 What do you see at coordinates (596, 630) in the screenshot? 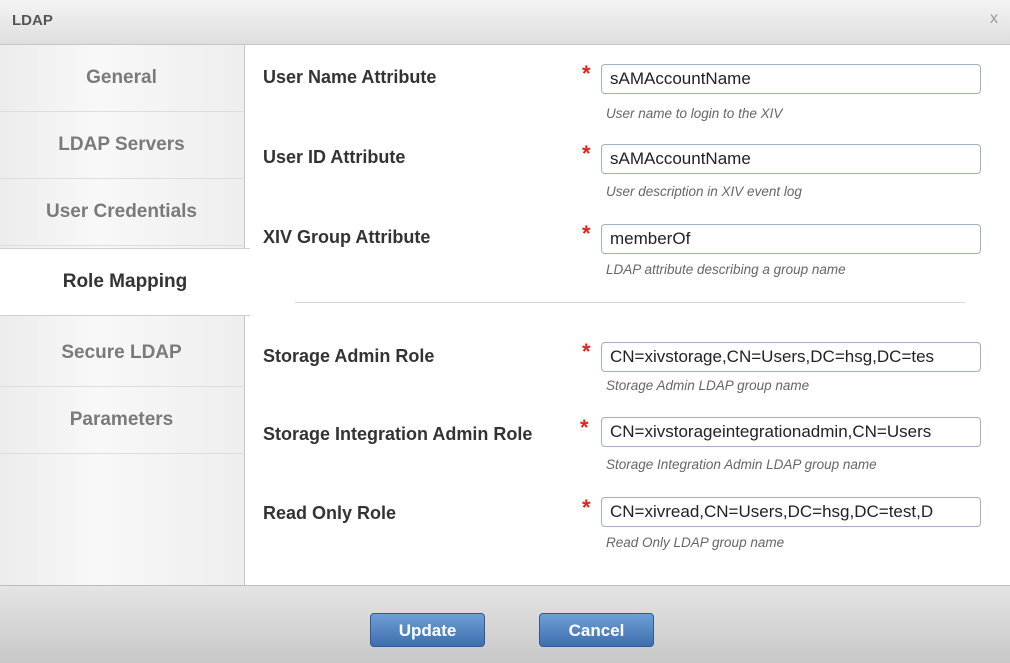
I see `cancel-button: Cancel` at bounding box center [596, 630].